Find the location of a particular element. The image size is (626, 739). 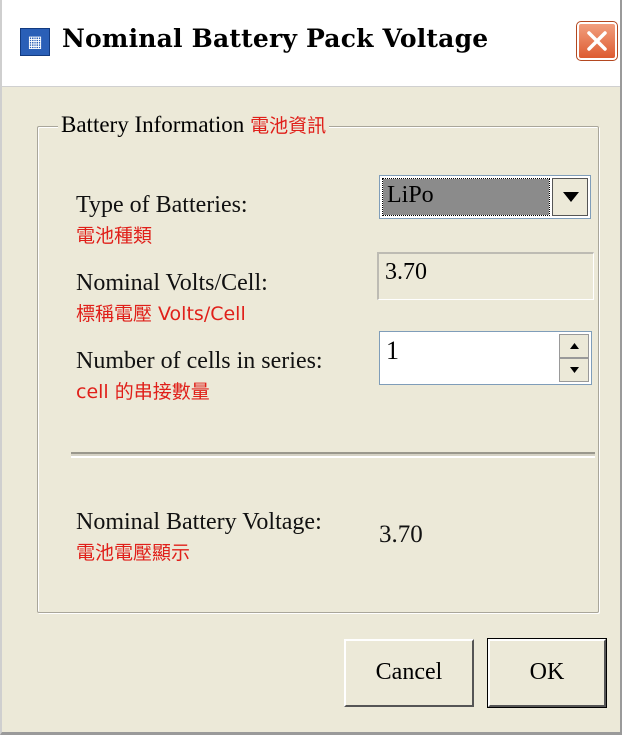

title-bar: ▦ Nominal Battery Pack Voltage is located at coordinates (311, 43).